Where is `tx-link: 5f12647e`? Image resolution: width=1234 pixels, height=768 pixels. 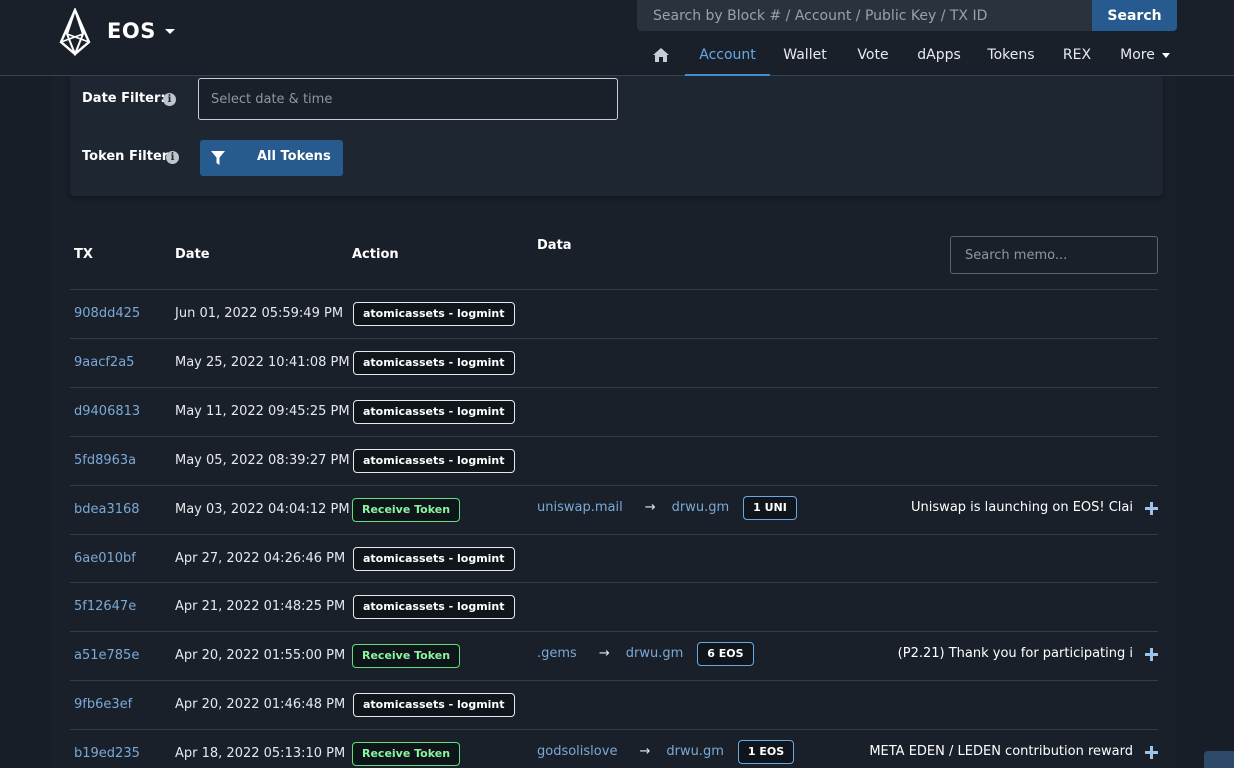 tx-link: 5f12647e is located at coordinates (105, 607).